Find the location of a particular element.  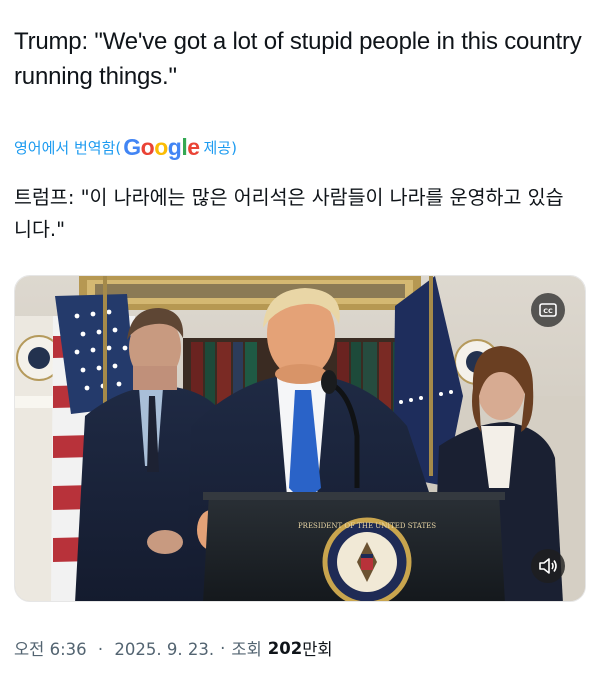

views-label: 조회 is located at coordinates (246, 649).